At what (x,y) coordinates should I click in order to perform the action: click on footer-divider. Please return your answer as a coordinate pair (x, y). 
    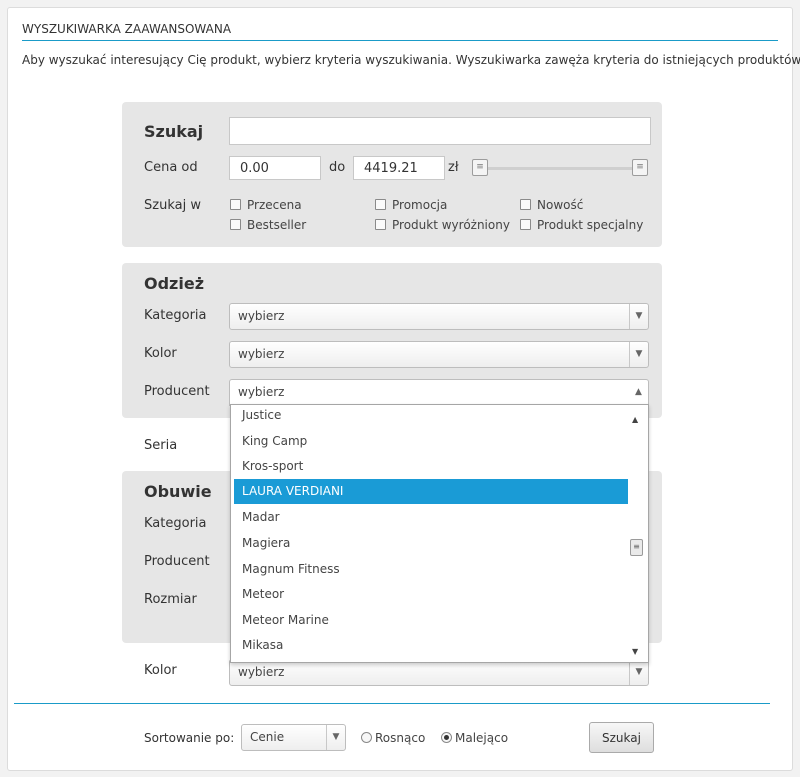
    Looking at the image, I should click on (392, 703).